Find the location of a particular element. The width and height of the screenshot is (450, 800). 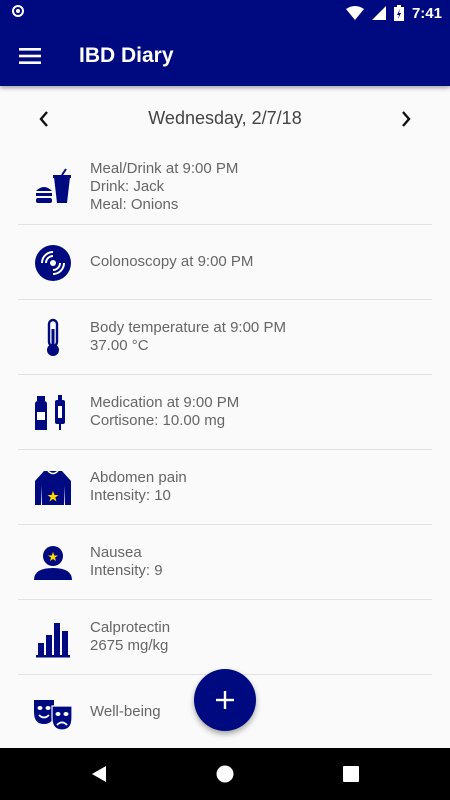

system-navigation-bar is located at coordinates (225, 774).